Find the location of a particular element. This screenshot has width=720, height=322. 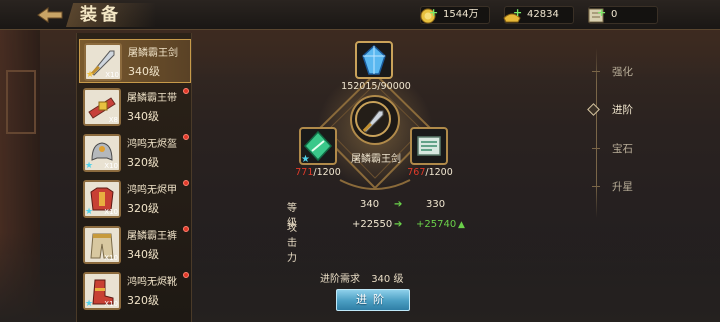

tab-label: 强化 is located at coordinates (622, 72).